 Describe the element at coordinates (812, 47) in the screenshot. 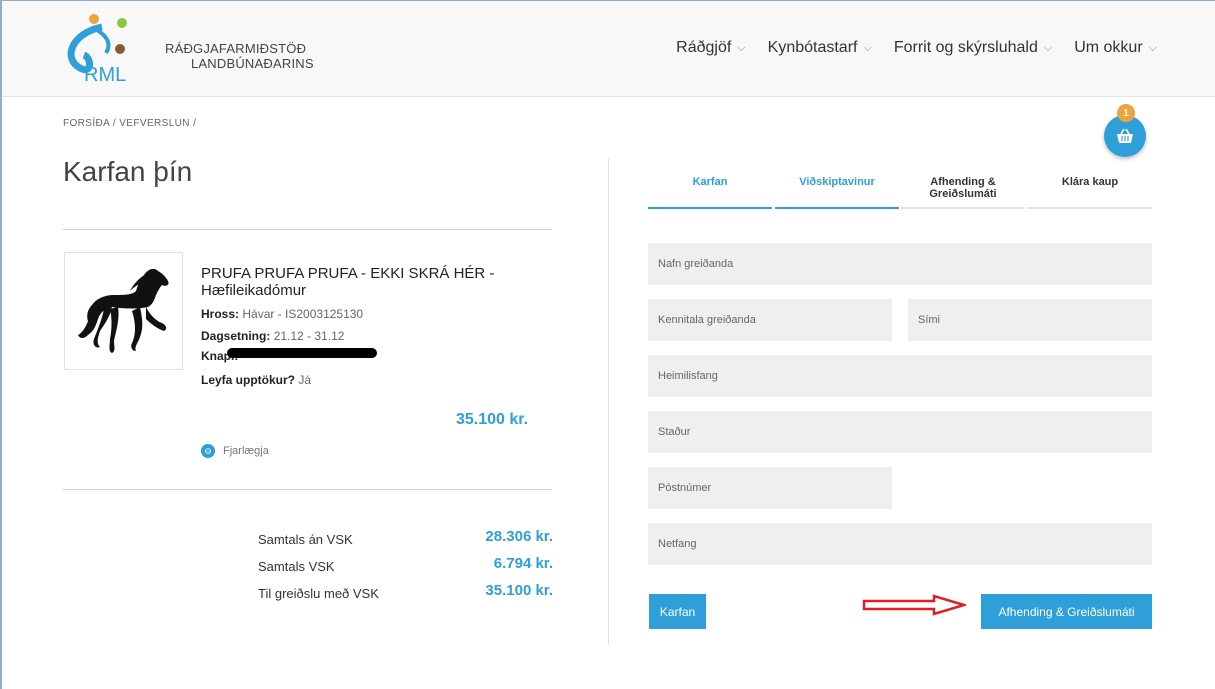

I see `nav-label: Kynbótastarf` at that location.